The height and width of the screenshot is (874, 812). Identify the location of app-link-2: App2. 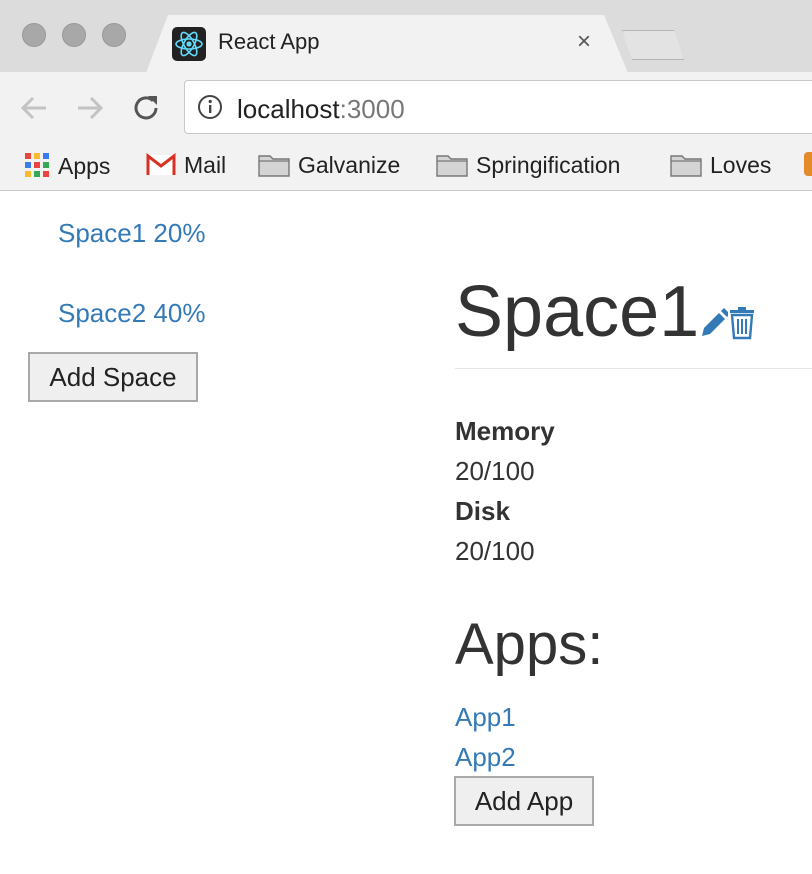
(485, 757).